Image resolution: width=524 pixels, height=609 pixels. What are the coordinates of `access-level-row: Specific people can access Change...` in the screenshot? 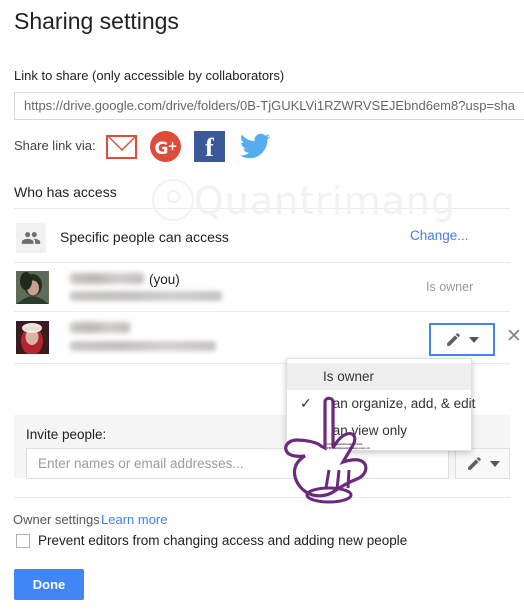 It's located at (262, 239).